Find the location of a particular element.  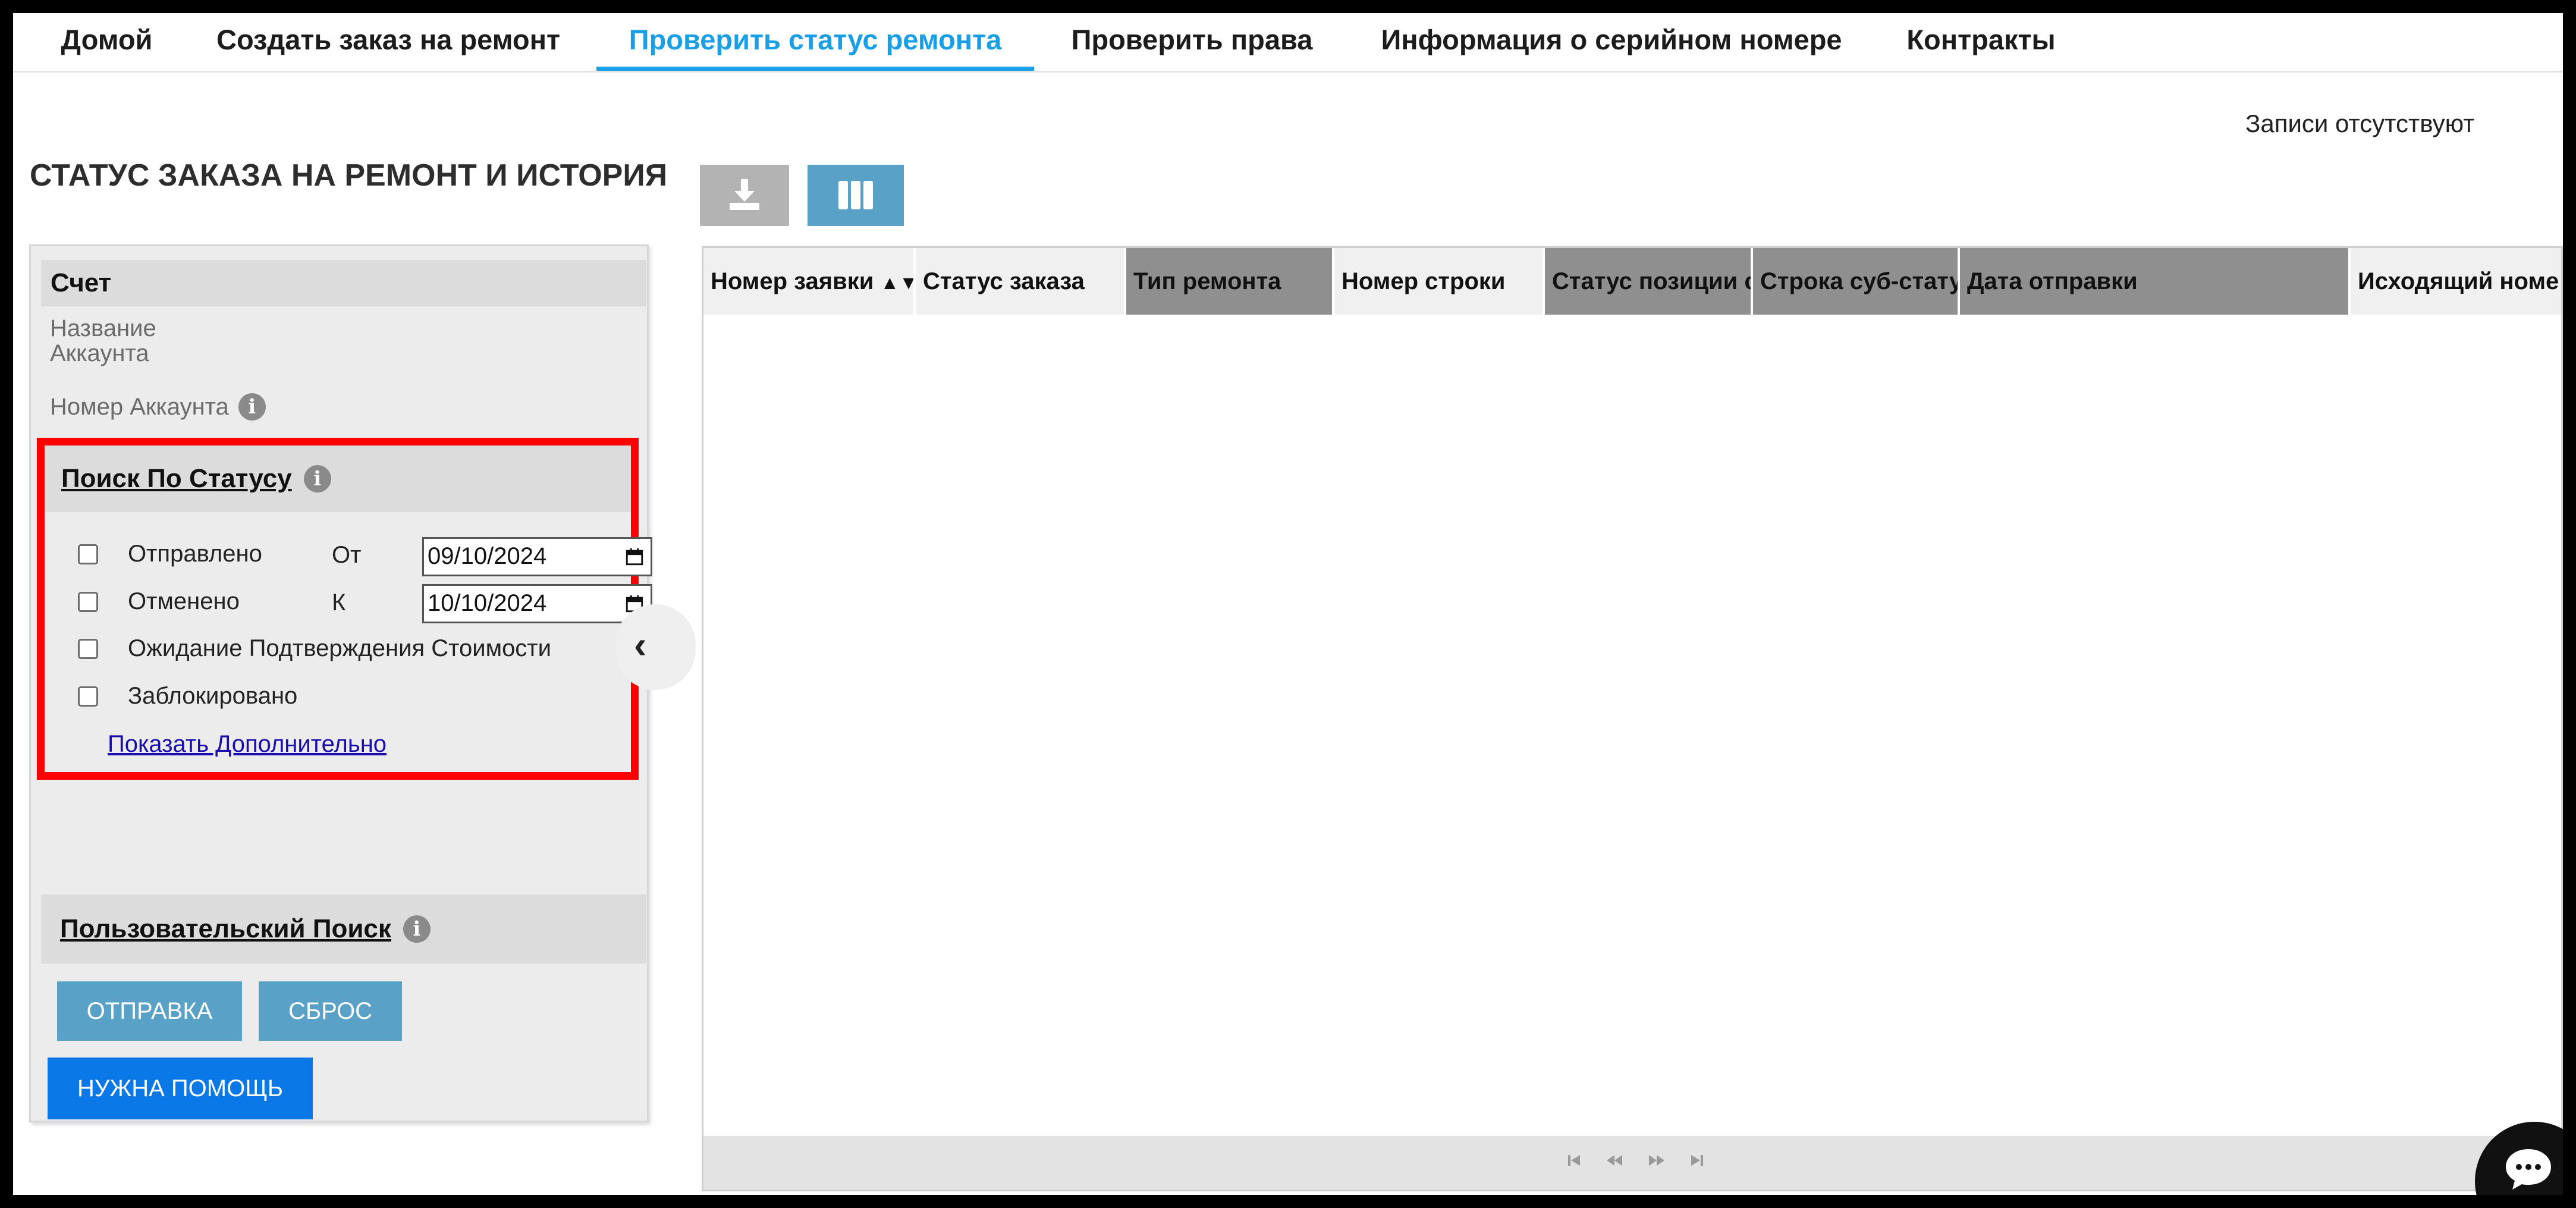

column-header-repair-type: Тип ремонта is located at coordinates (1229, 281).